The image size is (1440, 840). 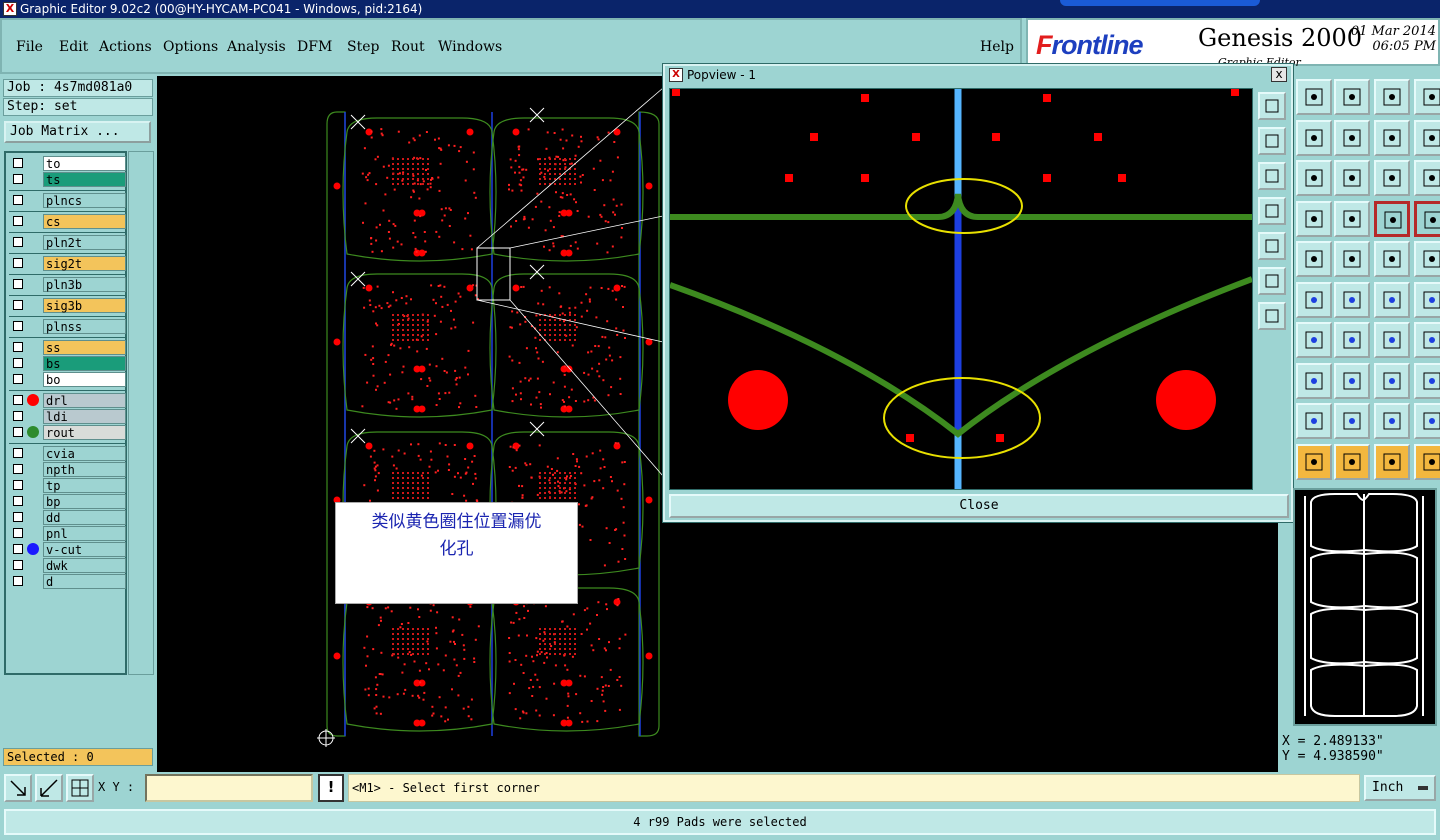 I want to click on layer-row-v-cut: v-cut, so click(x=67, y=549).